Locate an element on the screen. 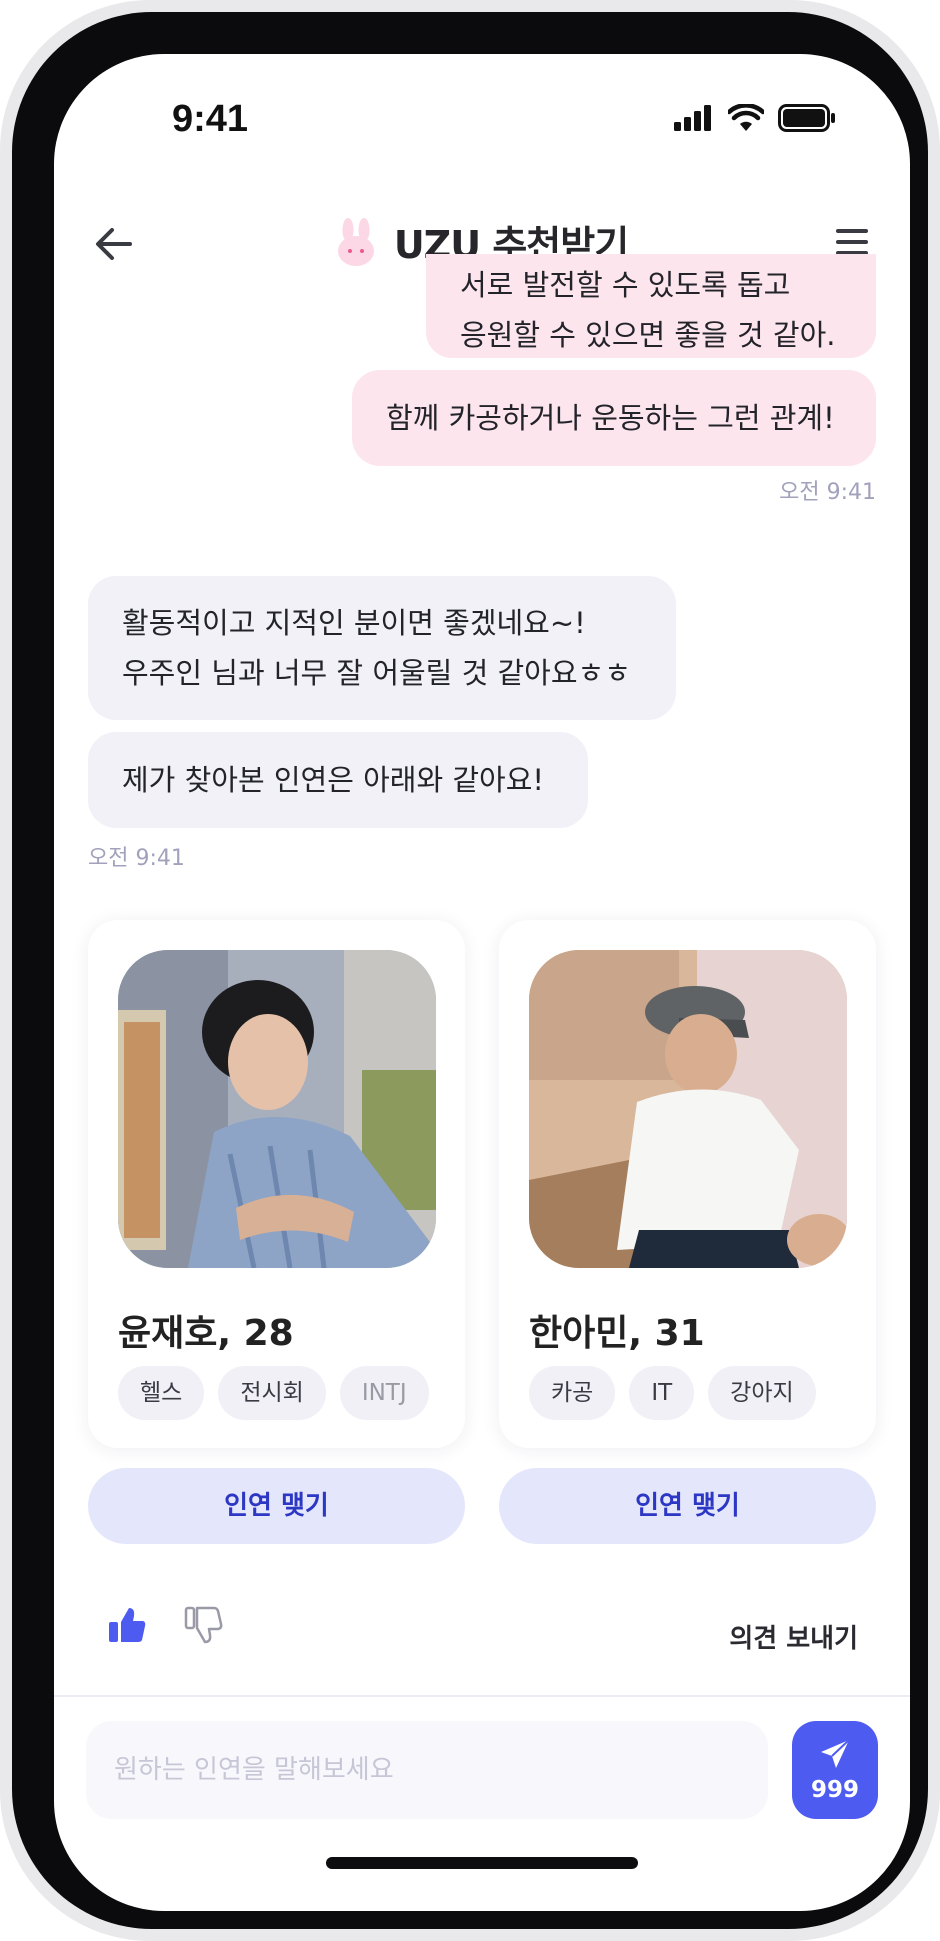 Image resolution: width=940 pixels, height=1941 pixels. send-button: 999 is located at coordinates (835, 1770).